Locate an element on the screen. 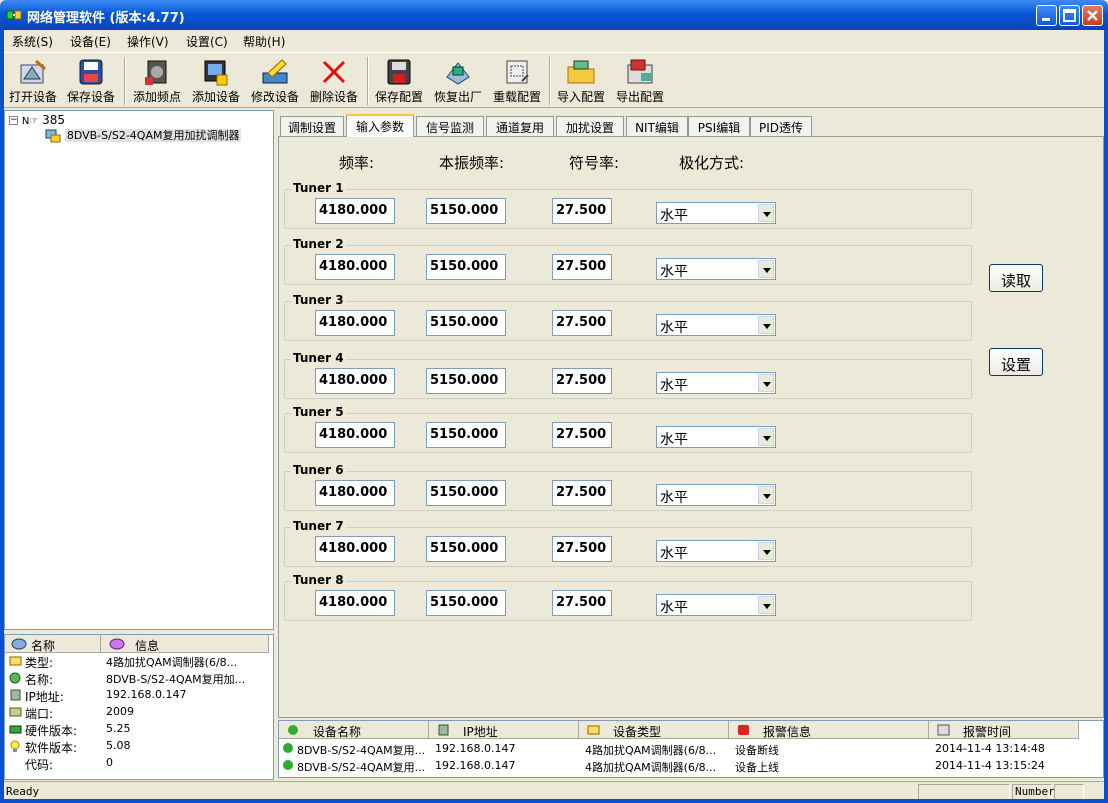 This screenshot has width=1108, height=803. prop-name: 代码: is located at coordinates (39, 765).